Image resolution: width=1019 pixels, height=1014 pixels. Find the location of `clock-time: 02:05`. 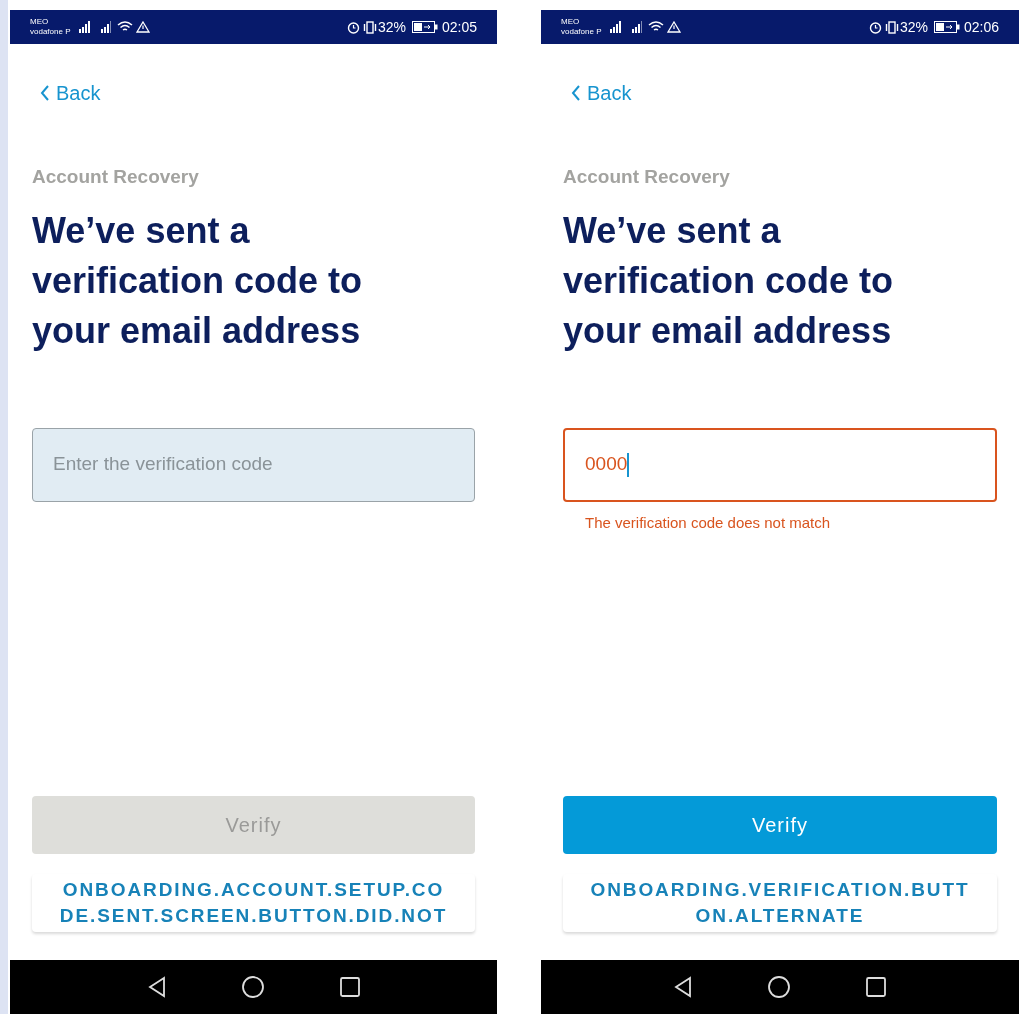

clock-time: 02:05 is located at coordinates (459, 27).